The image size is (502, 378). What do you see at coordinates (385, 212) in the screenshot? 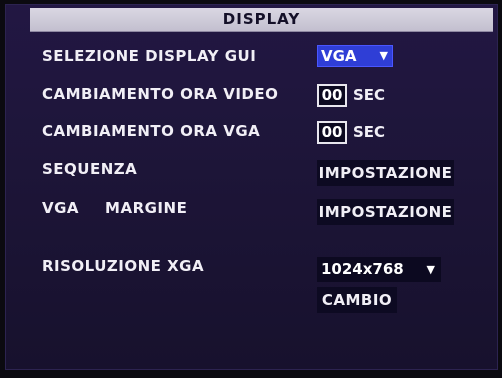
I see `vga-margin-setup-button: IMPOSTAZIONE` at bounding box center [385, 212].